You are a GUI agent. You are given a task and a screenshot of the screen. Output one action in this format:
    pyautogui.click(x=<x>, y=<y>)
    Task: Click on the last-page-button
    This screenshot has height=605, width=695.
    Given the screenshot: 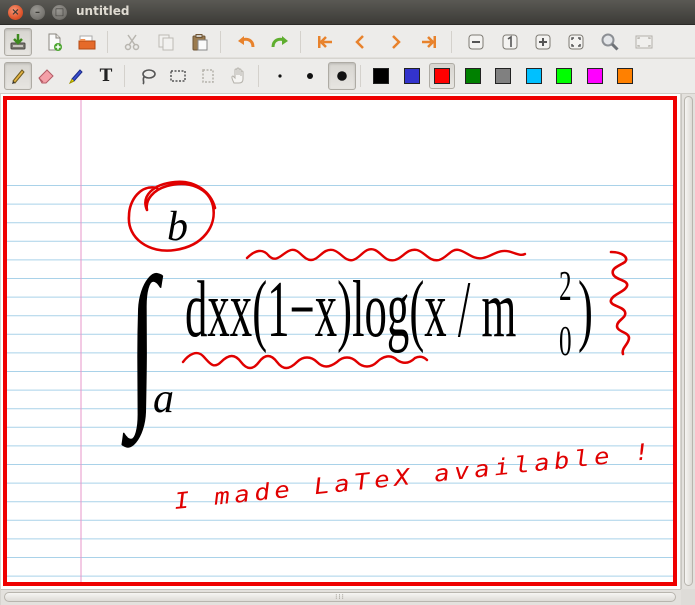 What is the action you would take?
    pyautogui.click(x=429, y=42)
    